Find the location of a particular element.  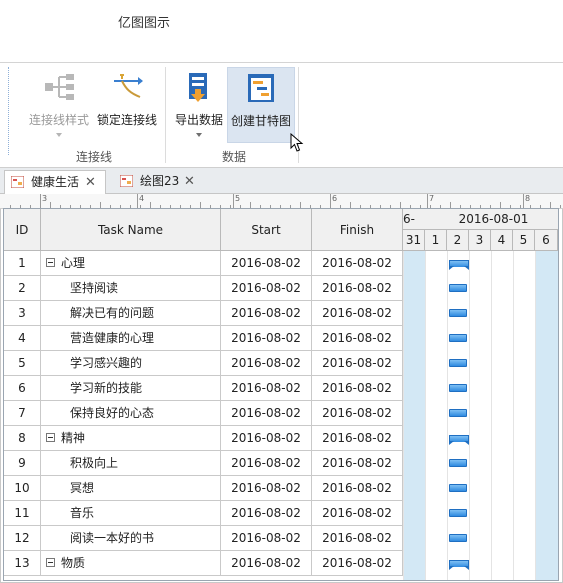

table-row: 12 阅读一本好的书 2016-08-02 2016-08-02 is located at coordinates (281, 538).